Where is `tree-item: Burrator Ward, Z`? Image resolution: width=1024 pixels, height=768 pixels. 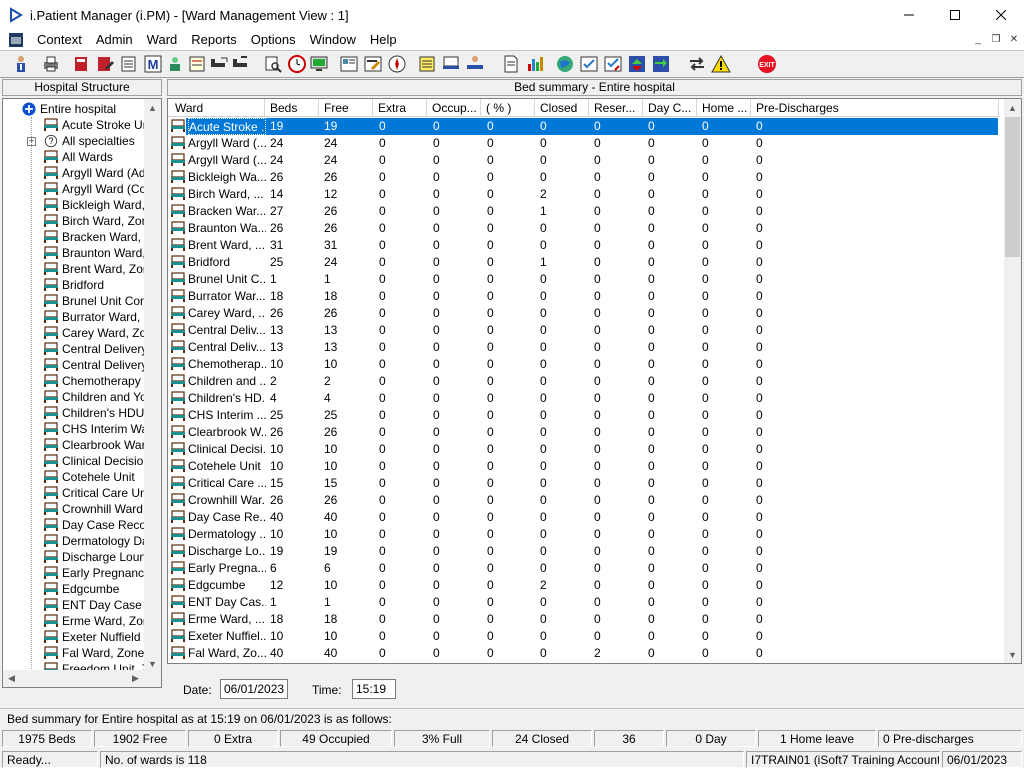 tree-item: Burrator Ward, Z is located at coordinates (97, 317).